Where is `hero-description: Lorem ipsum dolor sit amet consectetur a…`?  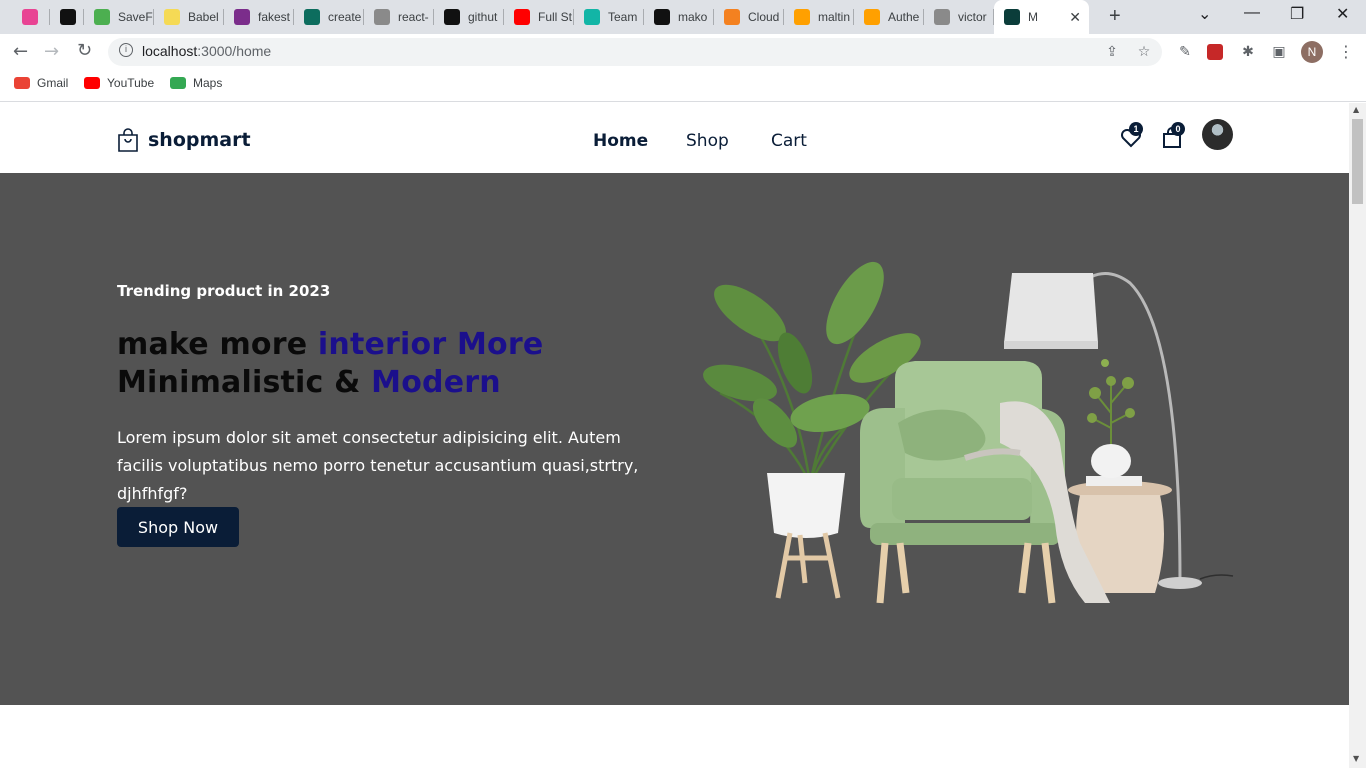 hero-description: Lorem ipsum dolor sit amet consectetur a… is located at coordinates (378, 465).